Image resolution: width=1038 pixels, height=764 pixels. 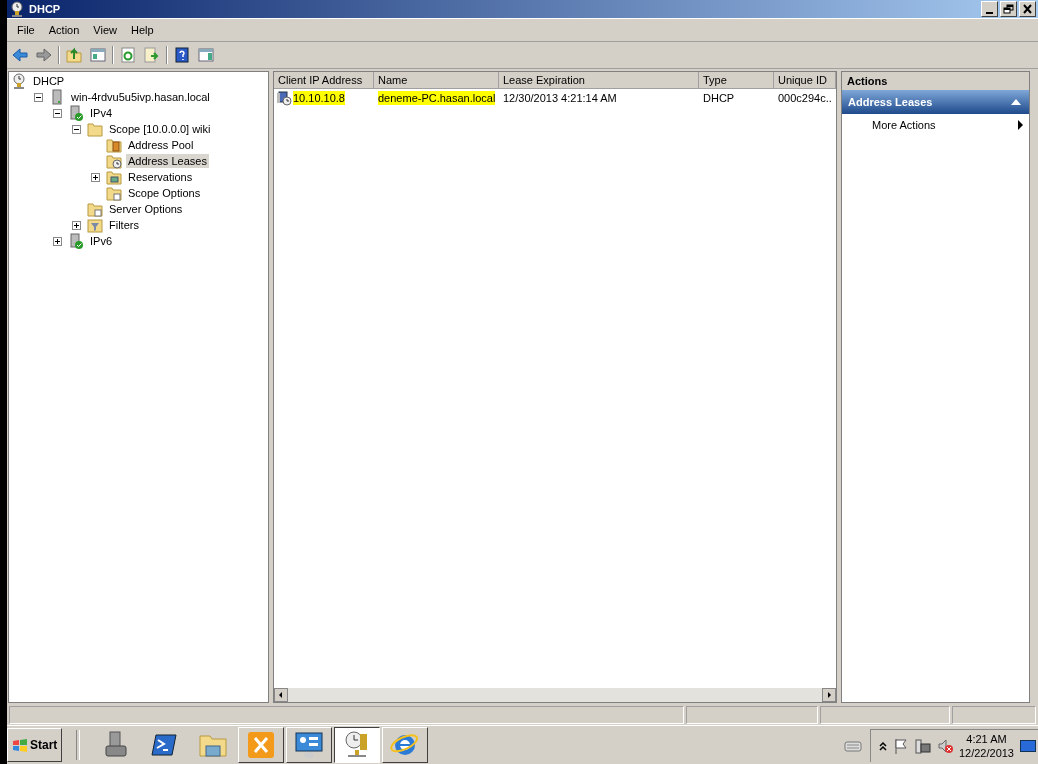 What do you see at coordinates (26, 30) in the screenshot?
I see `menu-item: File` at bounding box center [26, 30].